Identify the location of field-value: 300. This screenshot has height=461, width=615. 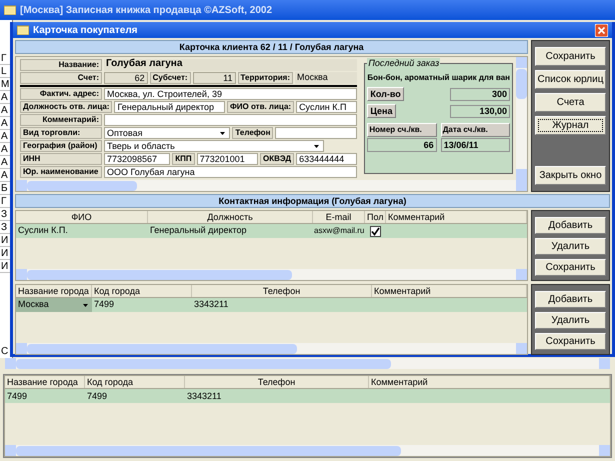
(480, 94).